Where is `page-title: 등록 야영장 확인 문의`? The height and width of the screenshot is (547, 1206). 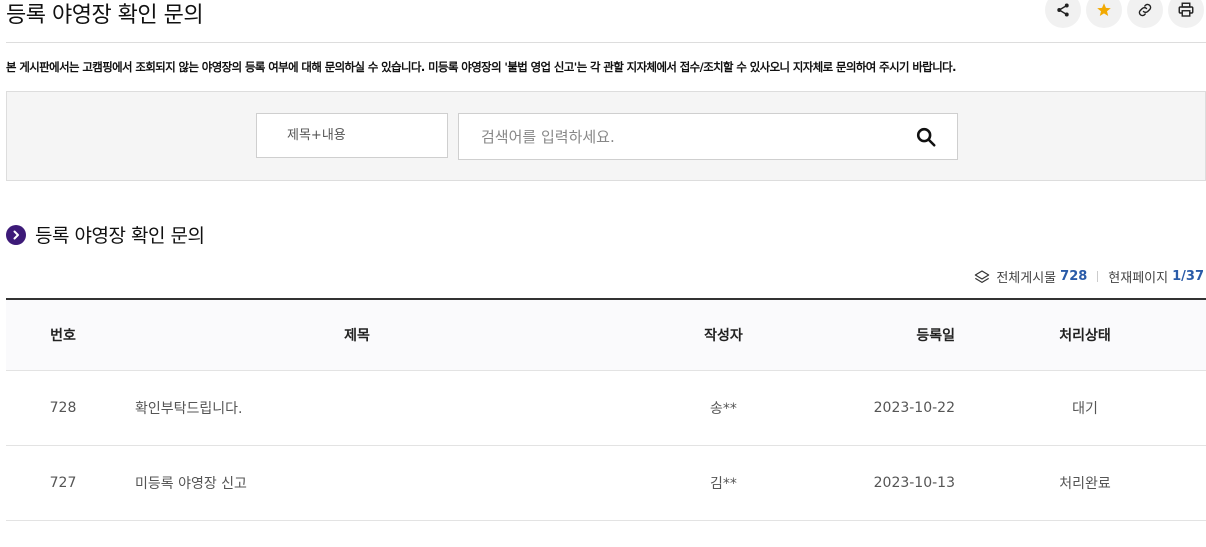
page-title: 등록 야영장 확인 문의 is located at coordinates (105, 15).